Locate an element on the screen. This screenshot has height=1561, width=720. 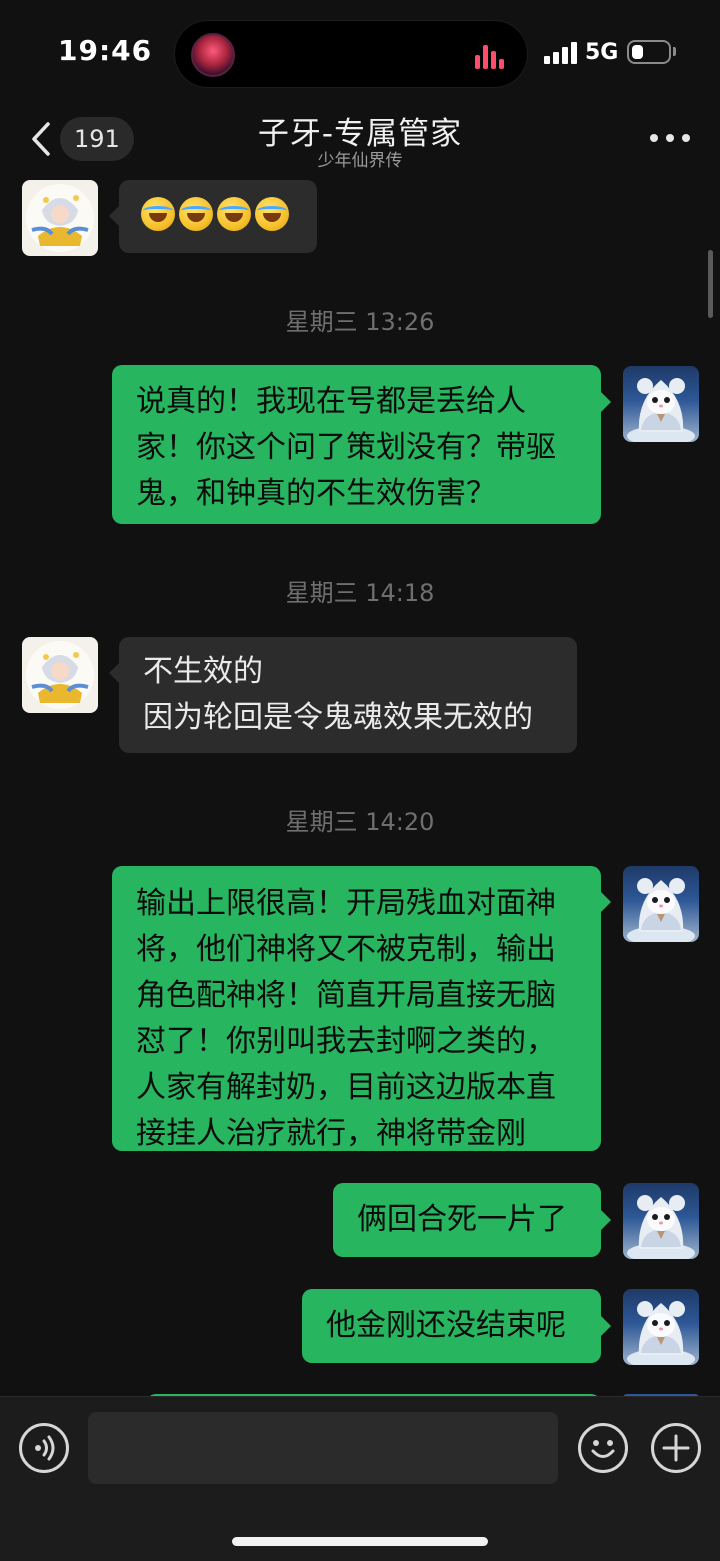
emoji-row is located at coordinates (218, 214).